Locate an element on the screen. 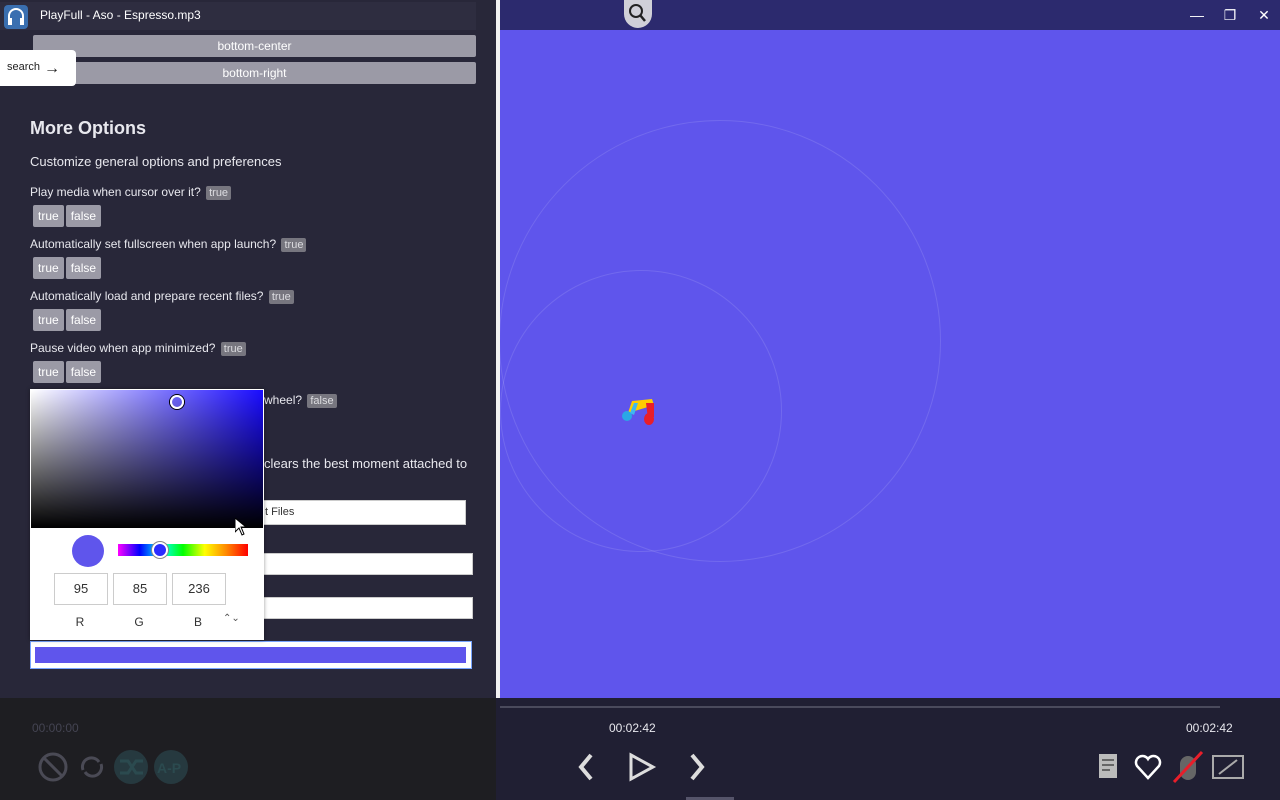 The image size is (1280, 800). shuffle-icon is located at coordinates (131, 767).